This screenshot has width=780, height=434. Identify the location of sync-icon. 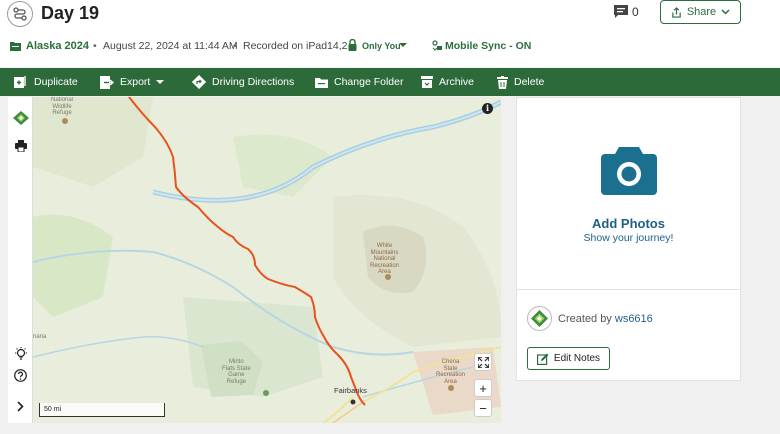
(437, 45).